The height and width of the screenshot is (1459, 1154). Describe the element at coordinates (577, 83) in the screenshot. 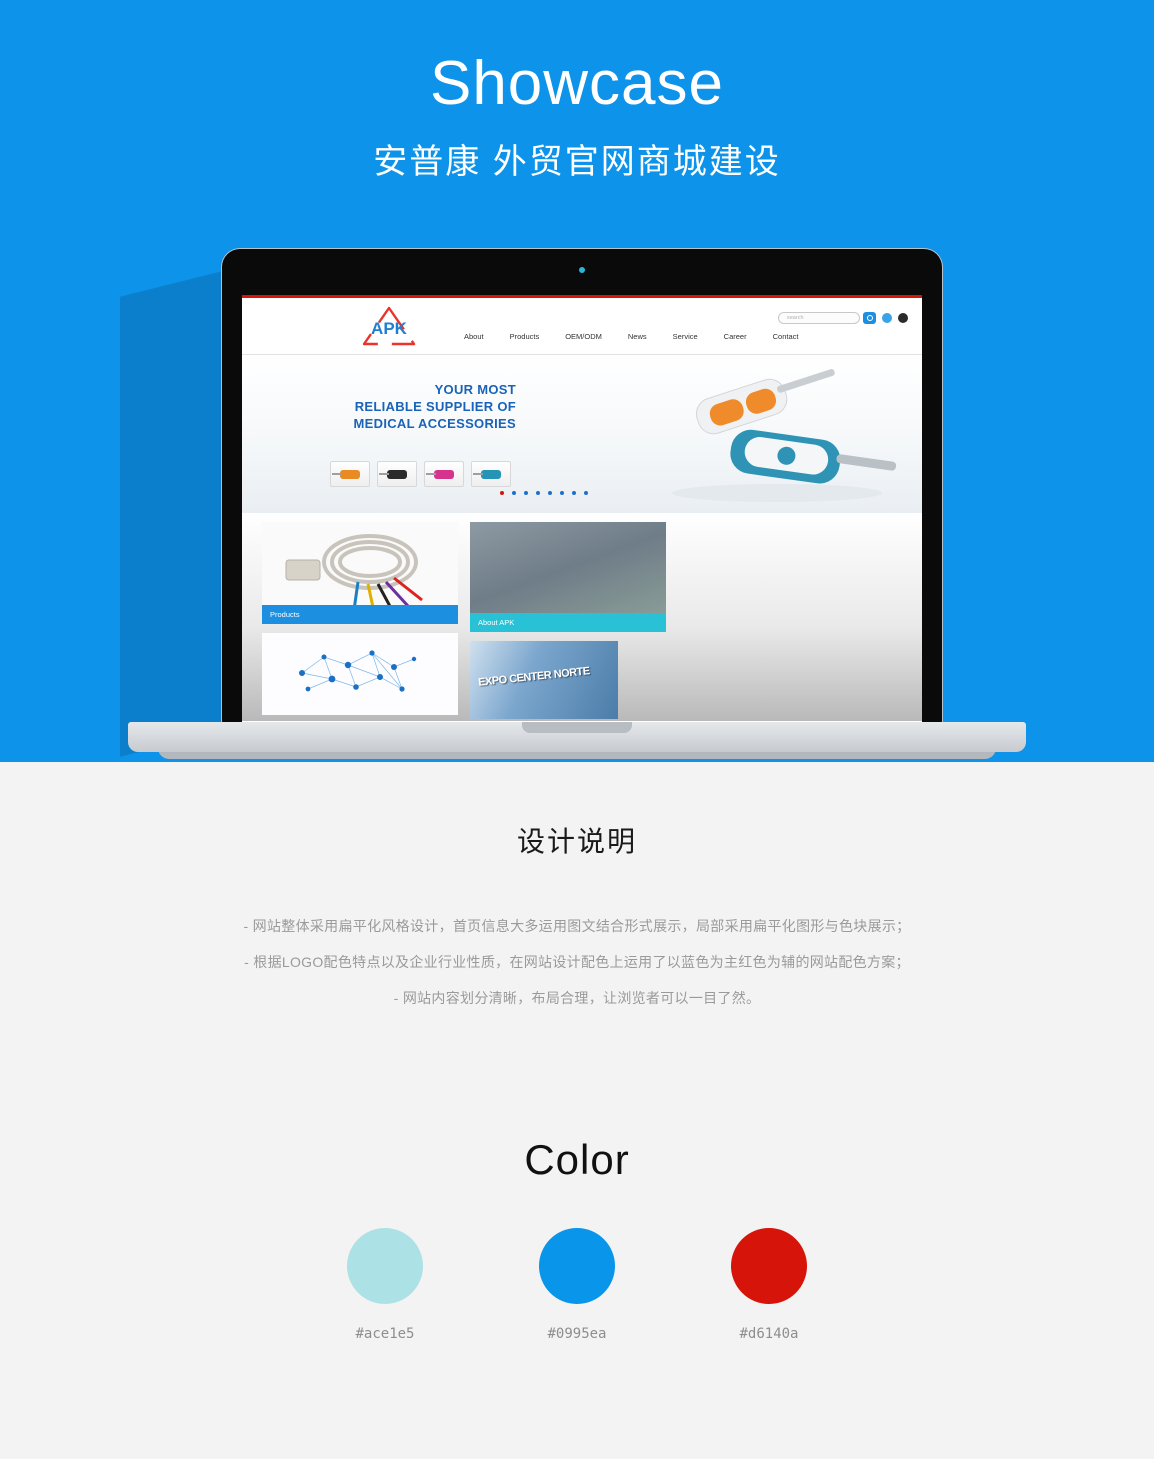

I see `page-title: Showcase` at that location.